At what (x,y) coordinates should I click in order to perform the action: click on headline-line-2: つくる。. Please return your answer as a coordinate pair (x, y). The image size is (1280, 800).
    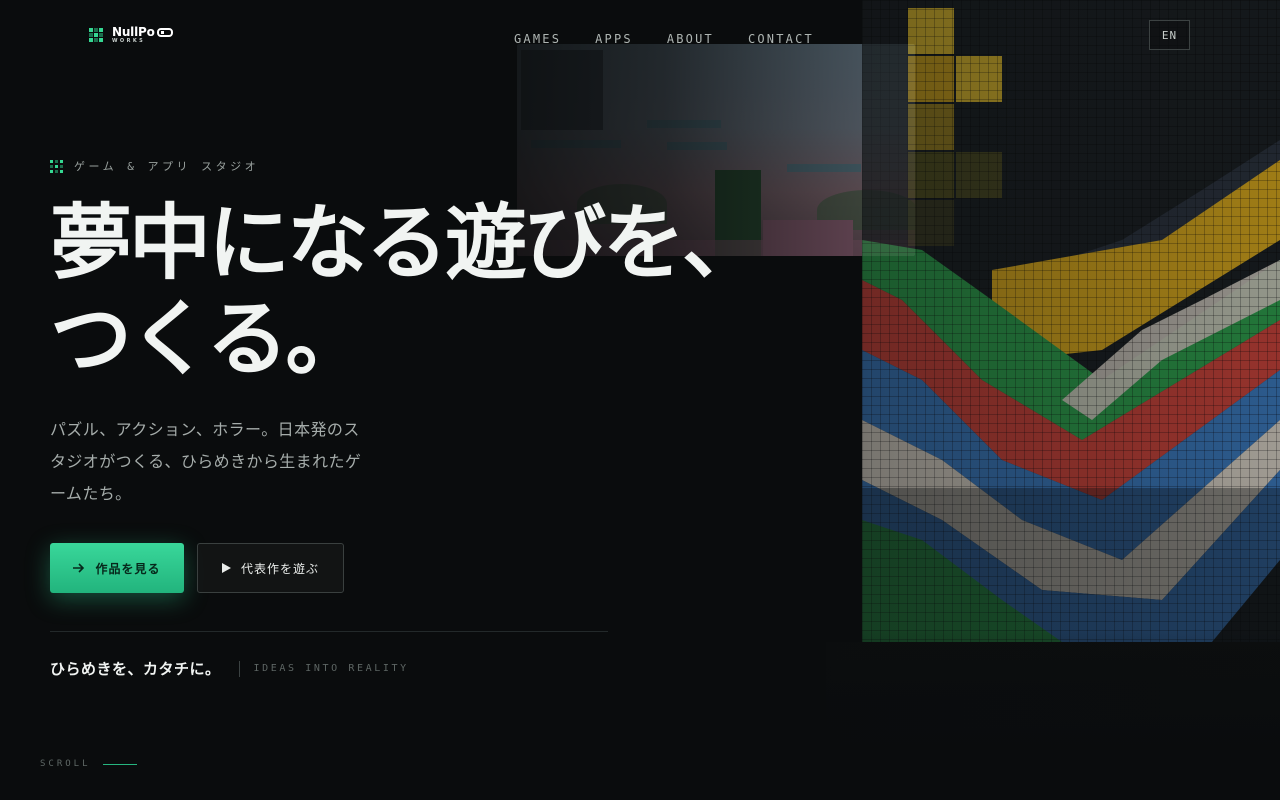
    Looking at the image, I should click on (208, 339).